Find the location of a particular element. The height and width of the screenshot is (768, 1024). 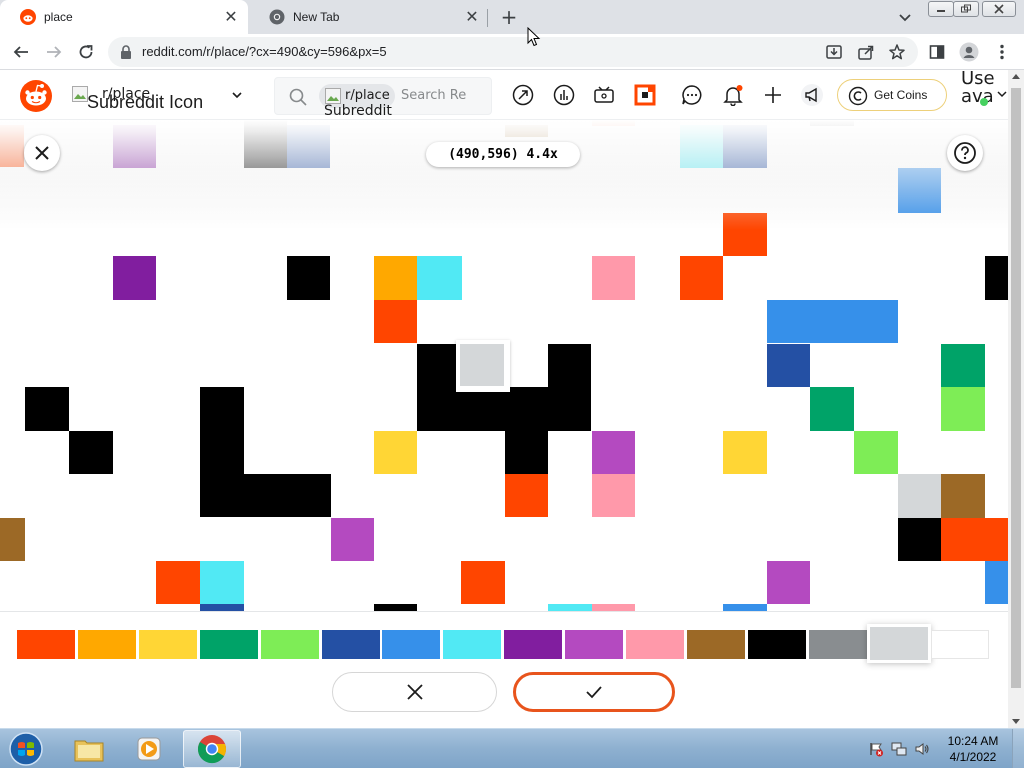

network-icon is located at coordinates (899, 749).